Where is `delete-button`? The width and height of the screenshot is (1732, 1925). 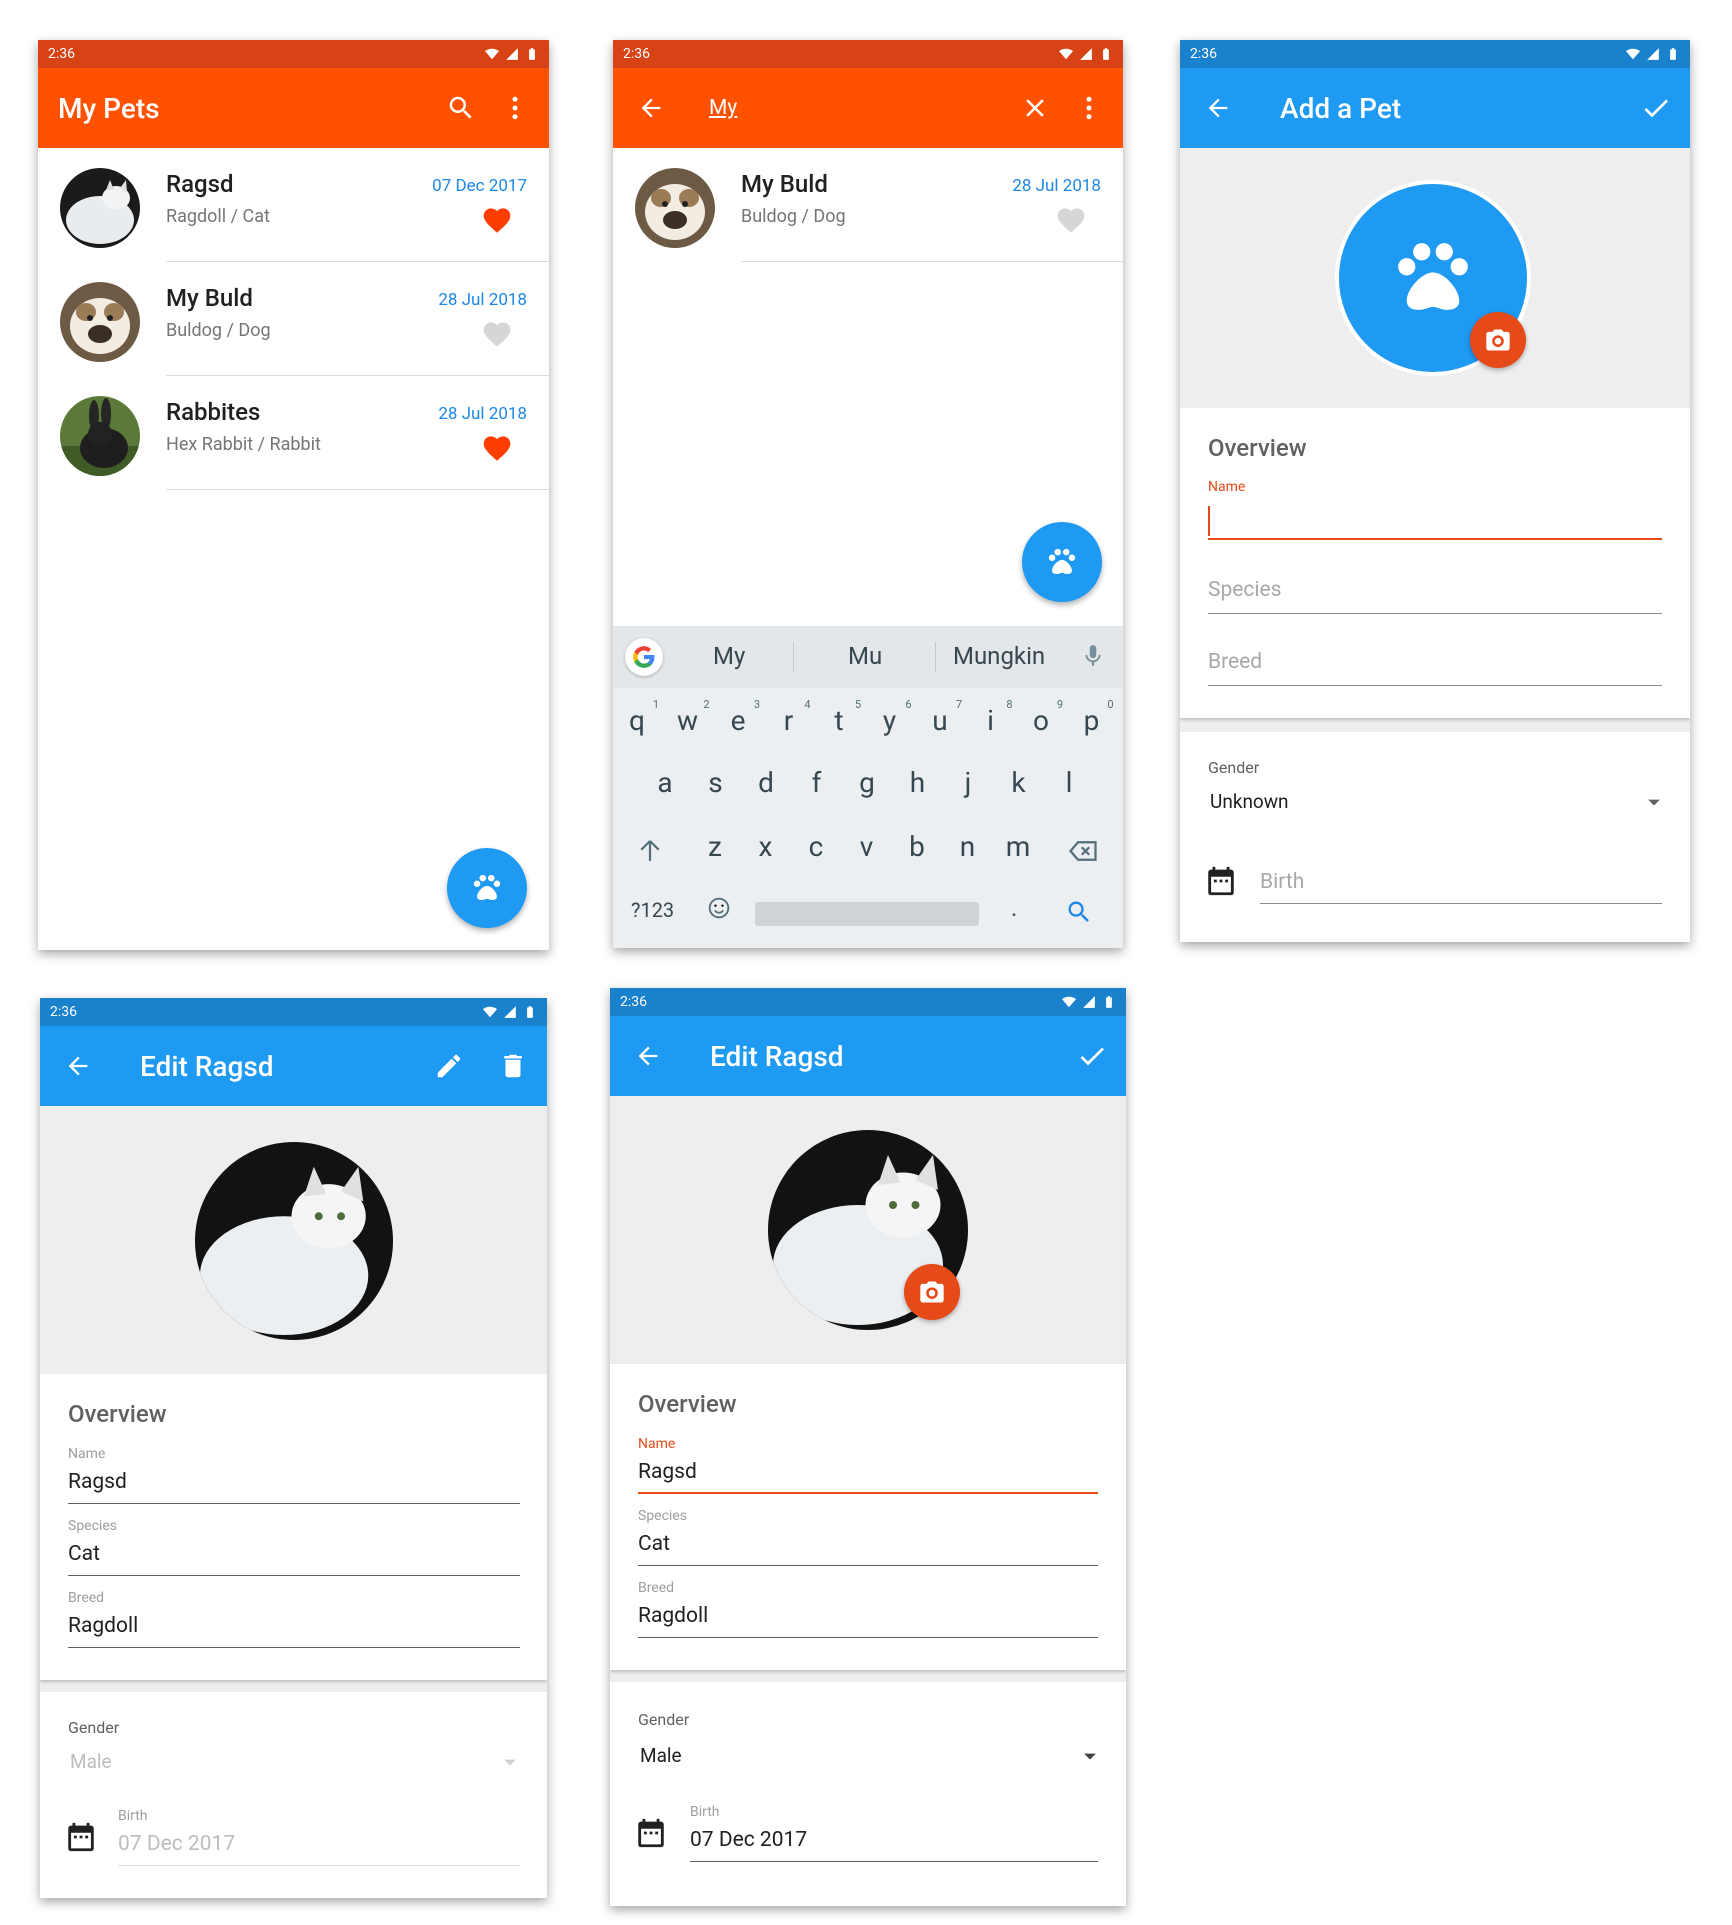
delete-button is located at coordinates (513, 1066).